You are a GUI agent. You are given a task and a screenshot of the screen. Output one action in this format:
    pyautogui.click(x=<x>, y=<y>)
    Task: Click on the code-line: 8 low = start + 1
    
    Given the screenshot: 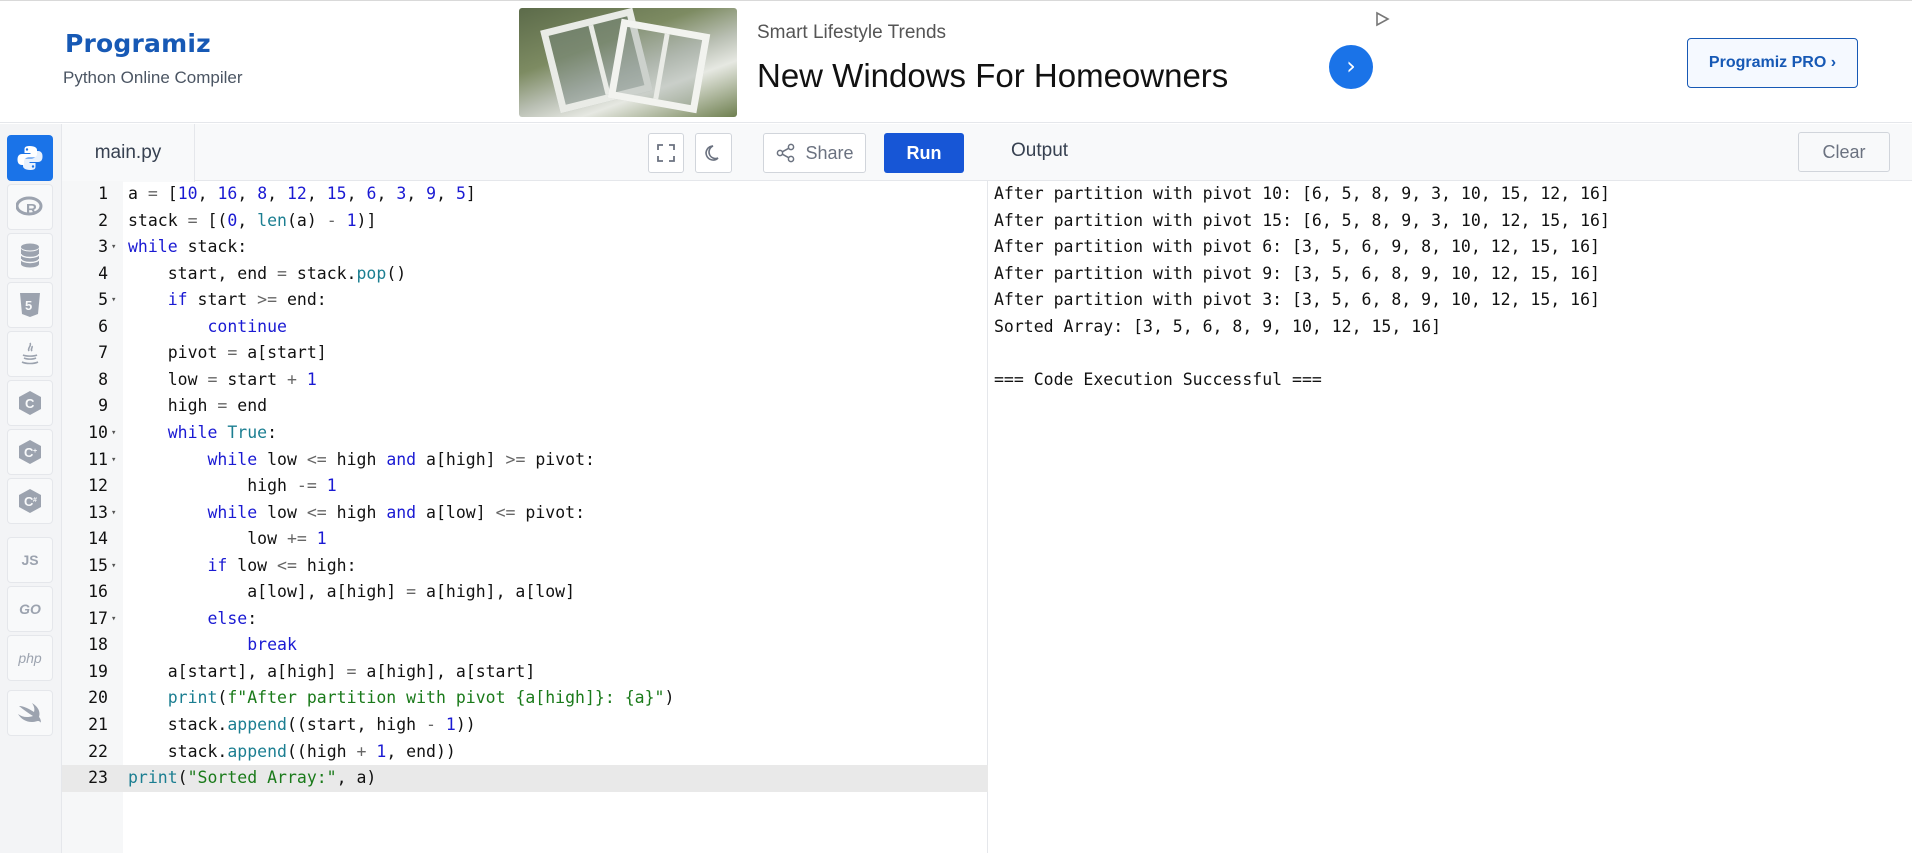 What is the action you would take?
    pyautogui.click(x=525, y=380)
    